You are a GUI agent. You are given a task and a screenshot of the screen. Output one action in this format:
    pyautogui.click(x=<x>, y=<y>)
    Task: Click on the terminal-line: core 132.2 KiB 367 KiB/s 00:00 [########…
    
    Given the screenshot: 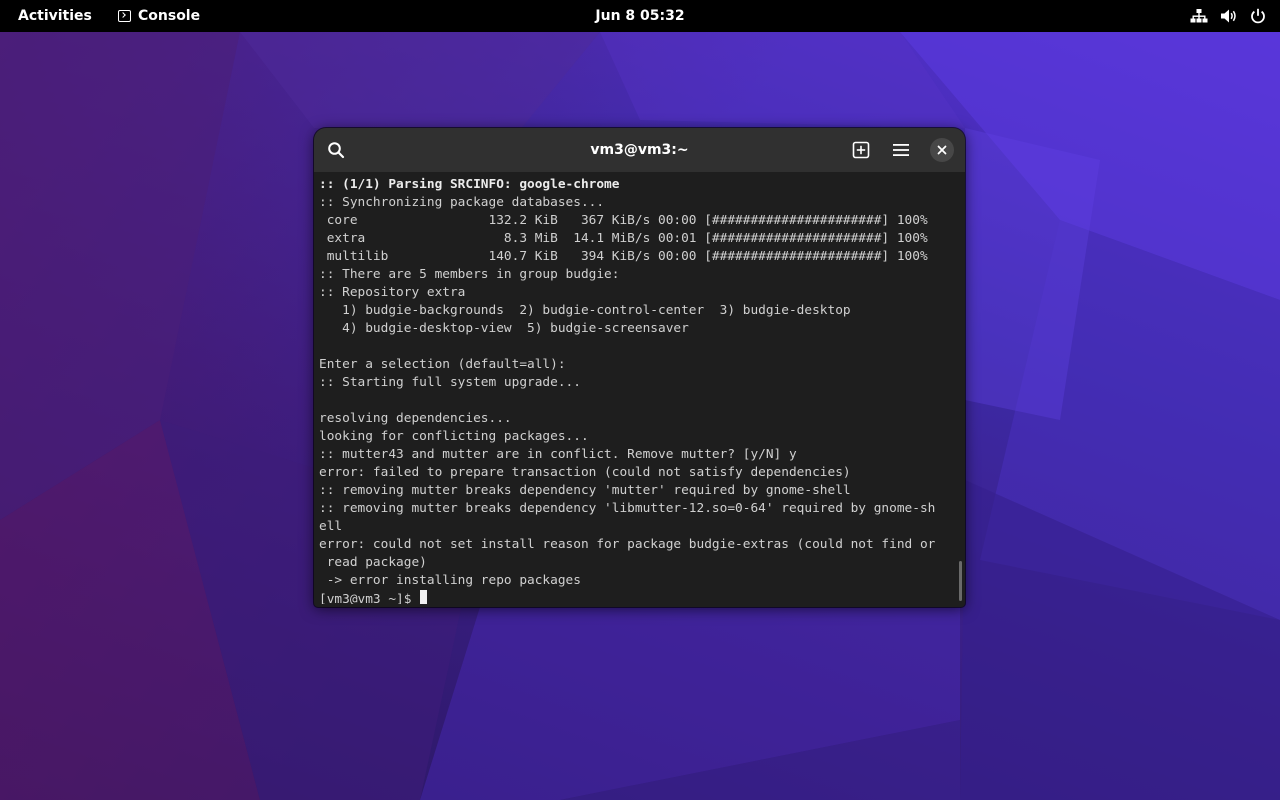 What is the action you would take?
    pyautogui.click(x=623, y=220)
    